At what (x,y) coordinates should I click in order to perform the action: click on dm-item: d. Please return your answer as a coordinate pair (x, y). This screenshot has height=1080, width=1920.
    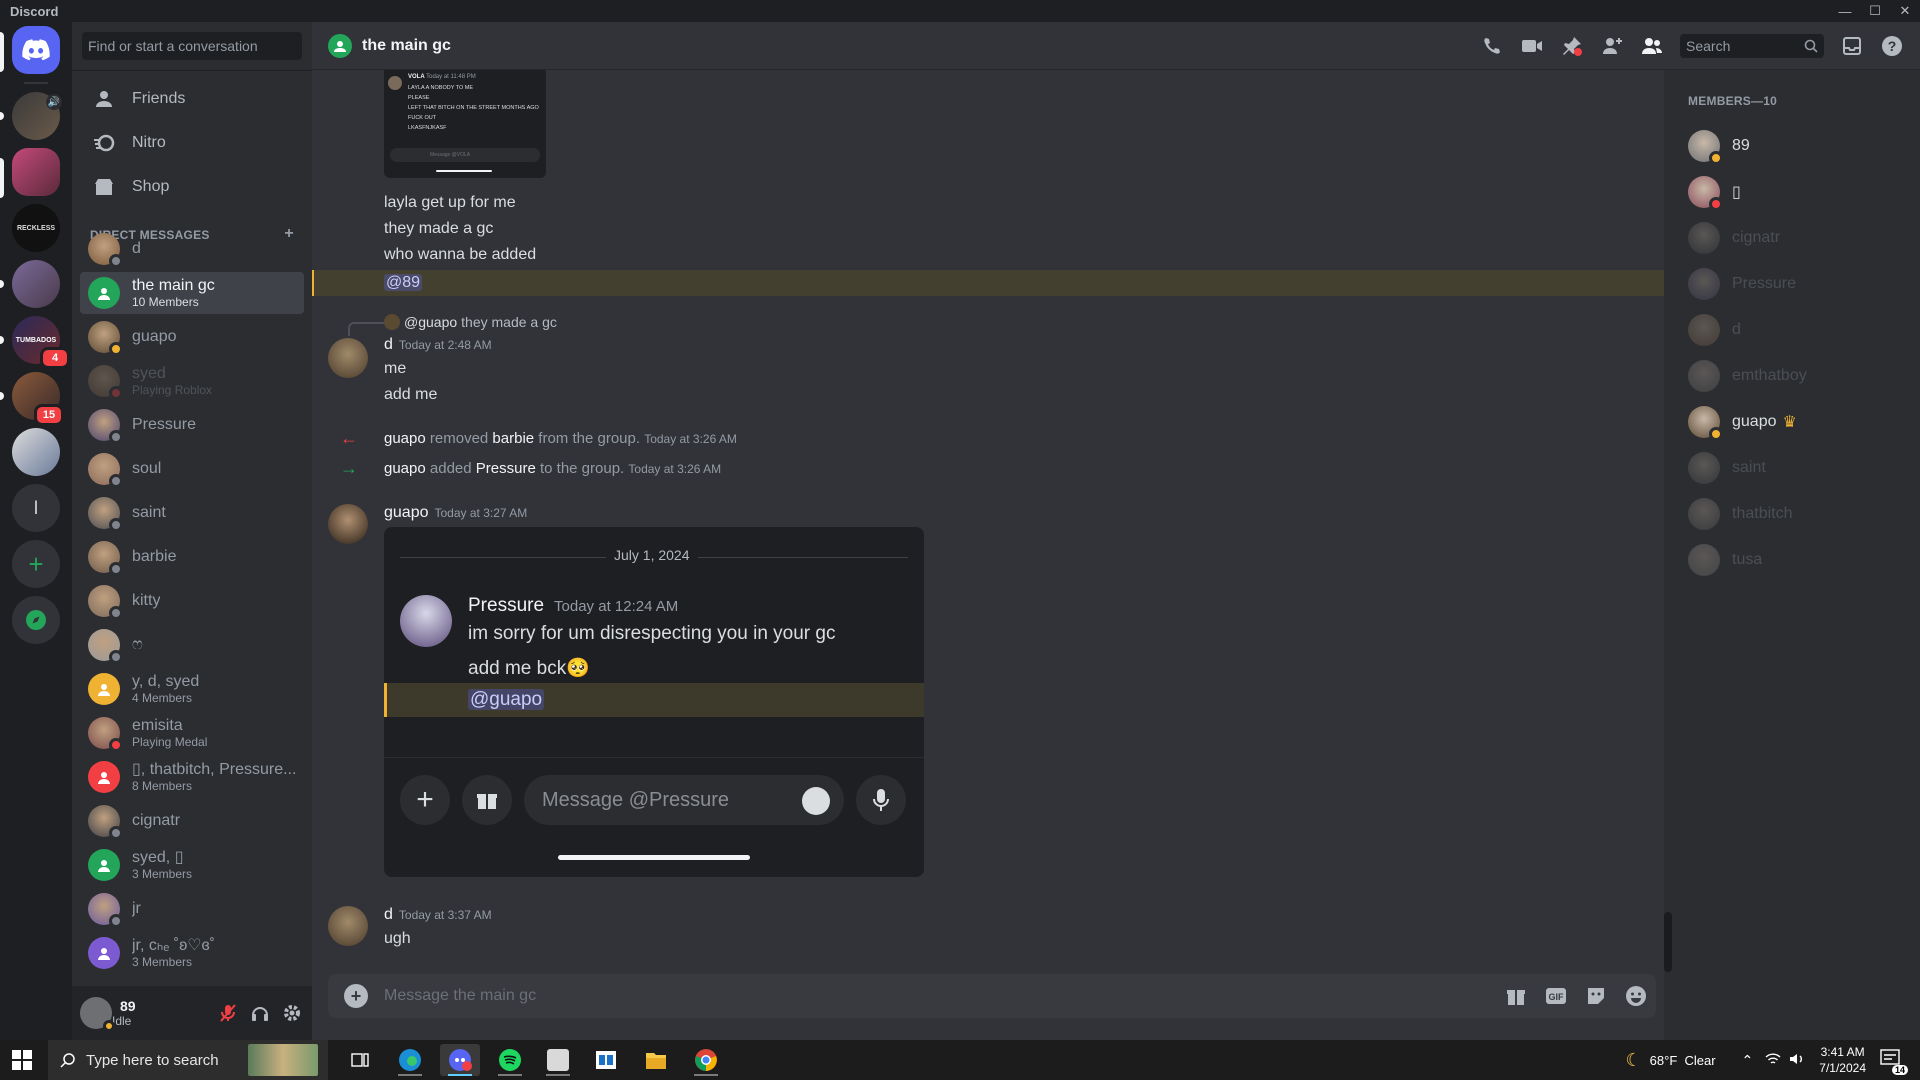
    Looking at the image, I should click on (192, 249).